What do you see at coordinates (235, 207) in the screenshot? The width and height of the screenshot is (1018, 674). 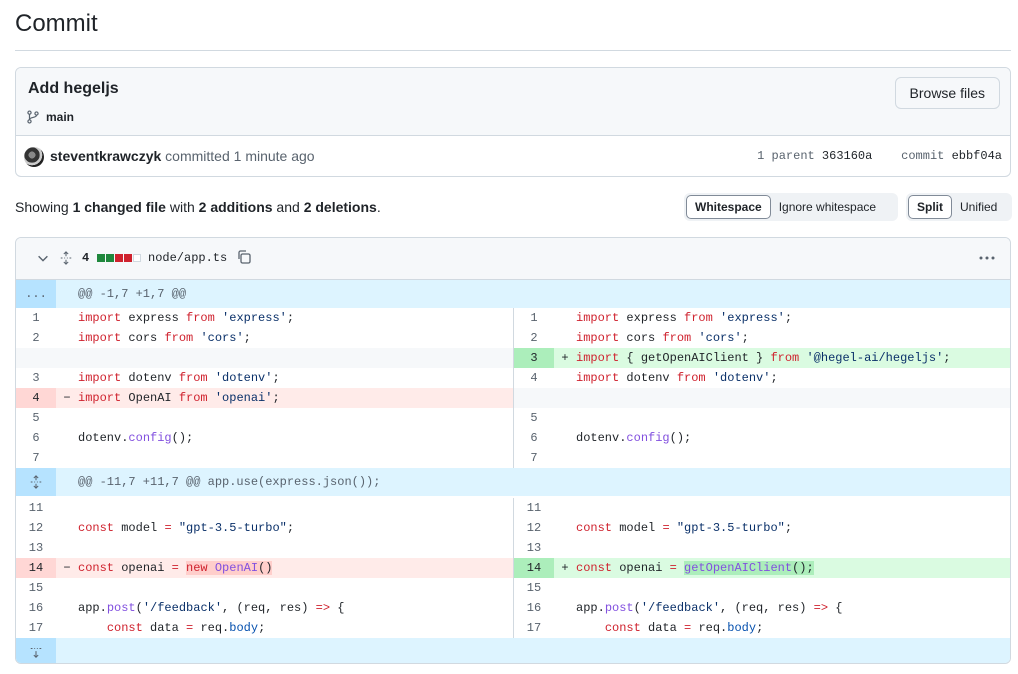 I see `summary-additions: 2 additions` at bounding box center [235, 207].